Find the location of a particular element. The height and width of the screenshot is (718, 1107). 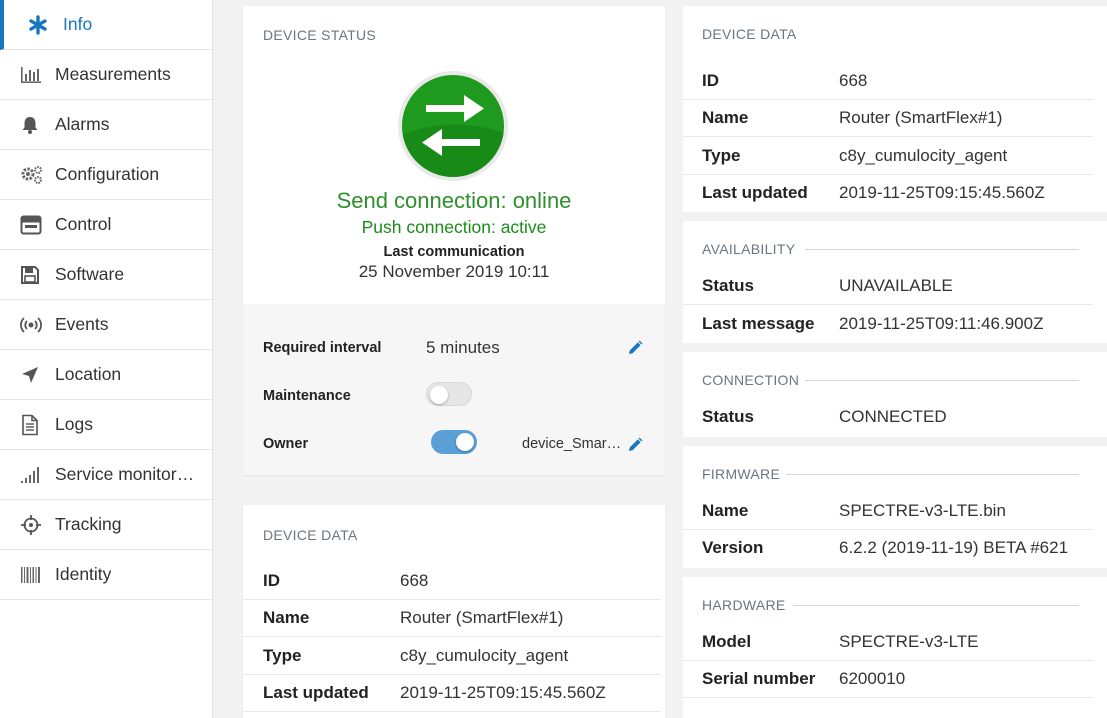

sidebar-item-label: Configuration is located at coordinates (107, 174).